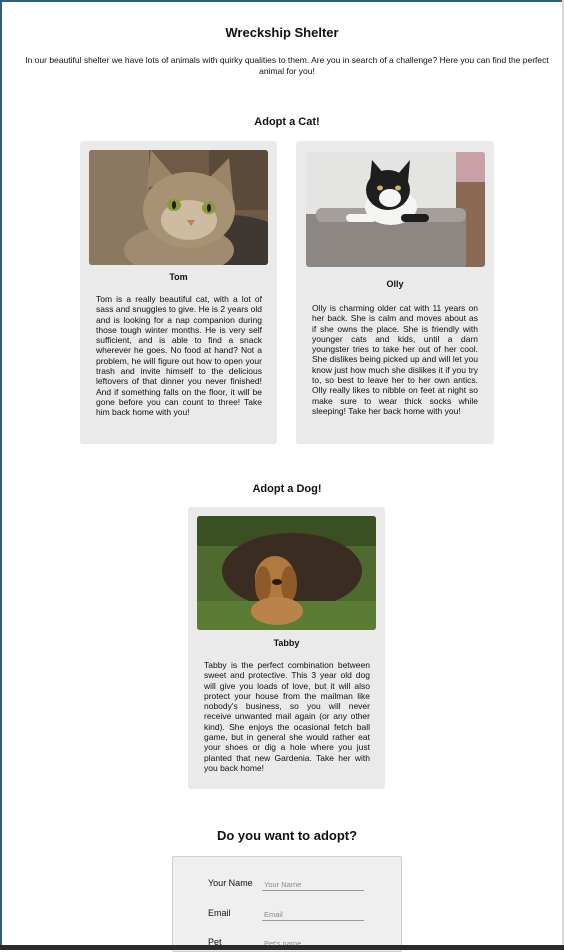 Image resolution: width=564 pixels, height=952 pixels. What do you see at coordinates (286, 573) in the screenshot?
I see `spaniel-dog-photo` at bounding box center [286, 573].